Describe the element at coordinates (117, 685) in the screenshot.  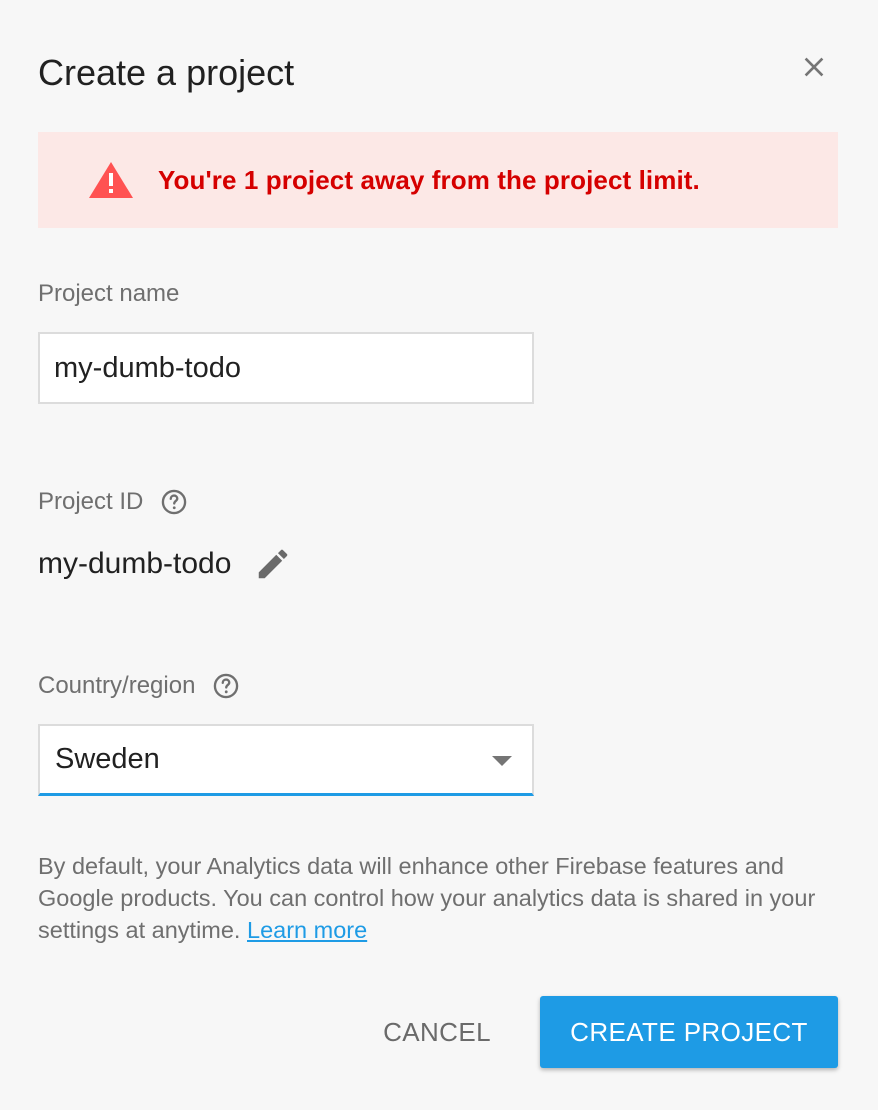
I see `country-label-text: Country/region` at that location.